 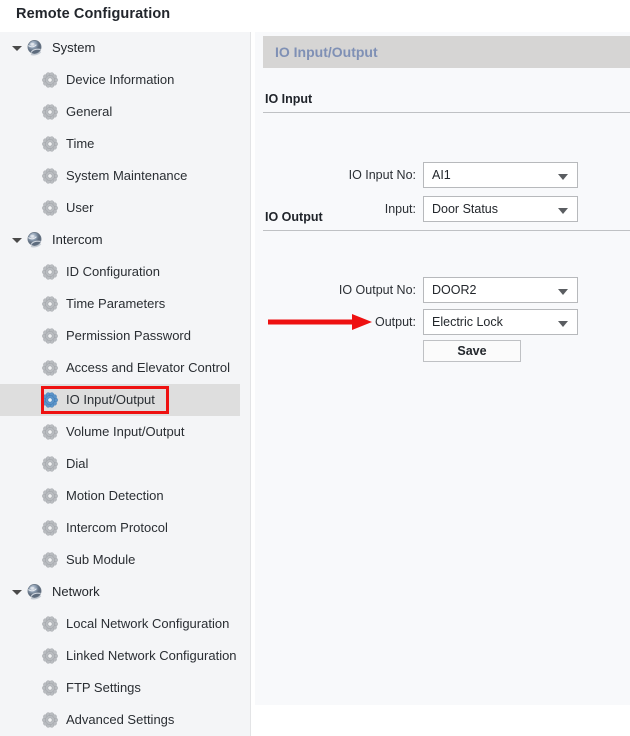 I want to click on sidebar-item-ftp-settings: FTP Settings, so click(x=120, y=688).